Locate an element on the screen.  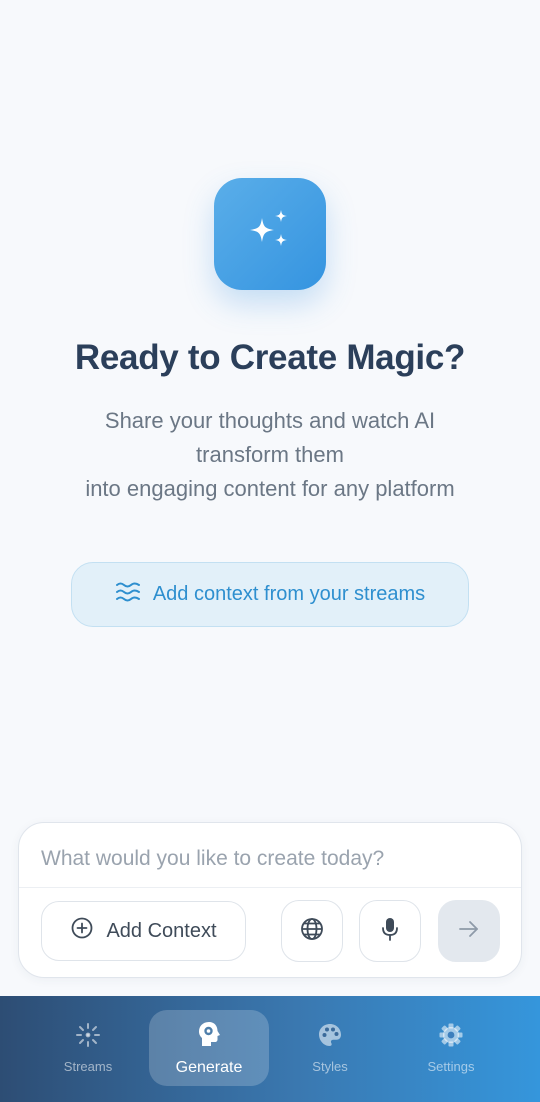
tab-label: Settings is located at coordinates (451, 1066).